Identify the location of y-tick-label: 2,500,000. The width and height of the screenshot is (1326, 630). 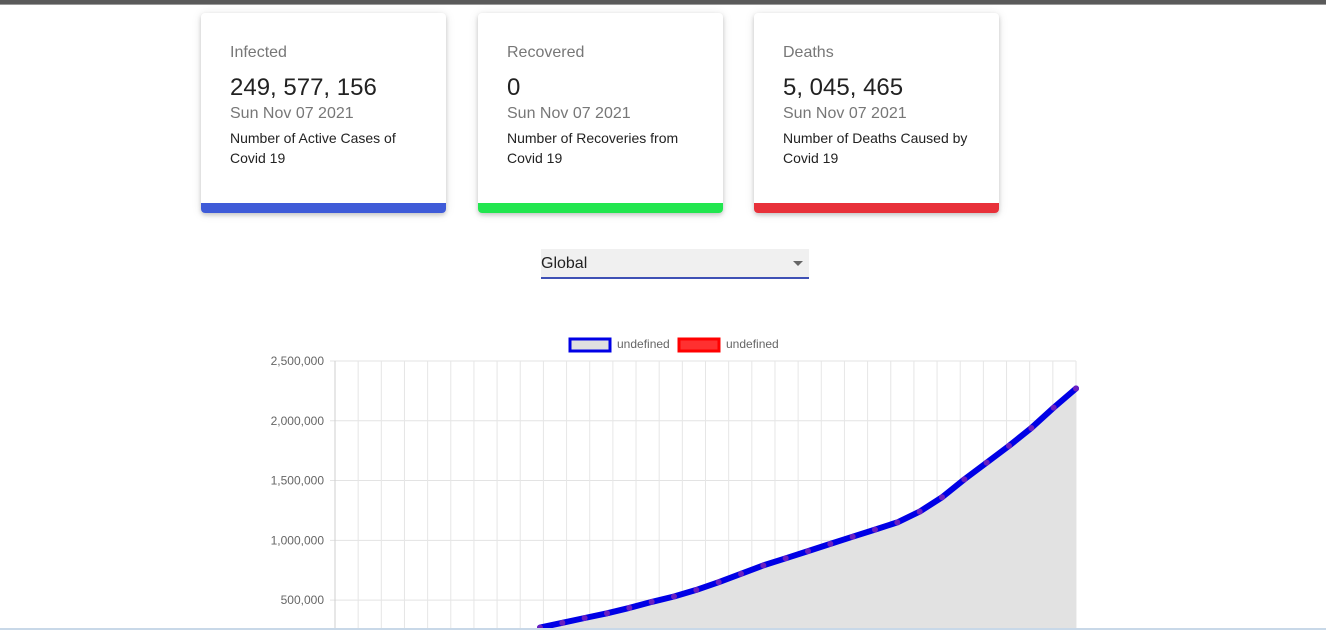
(298, 361).